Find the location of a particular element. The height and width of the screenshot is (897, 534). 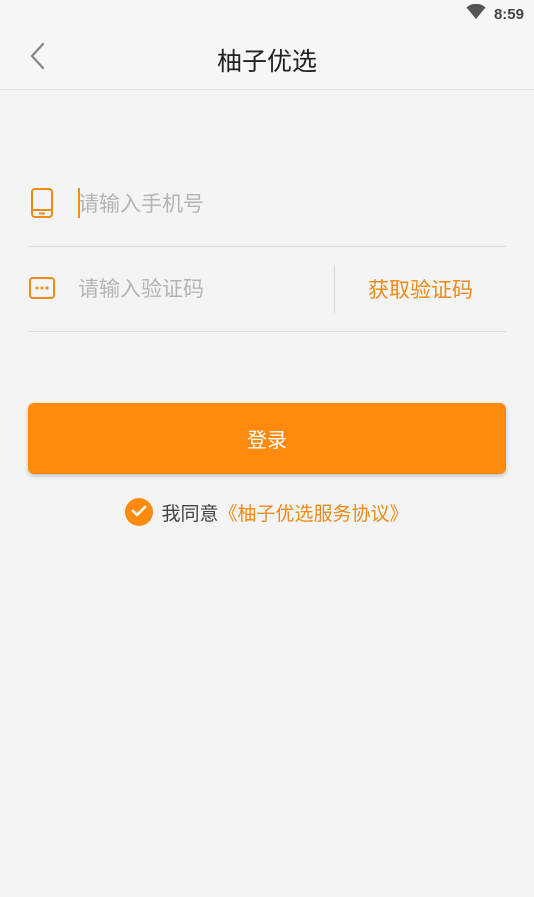

header: 柚子优选 is located at coordinates (267, 59).